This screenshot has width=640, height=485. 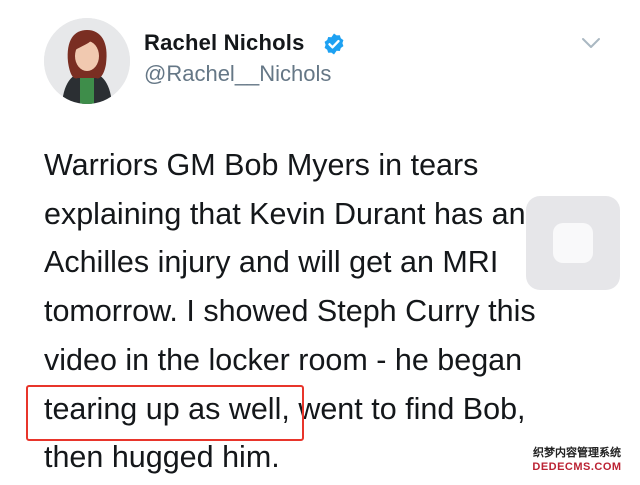 What do you see at coordinates (407, 408) in the screenshot?
I see `tweet-text-fragment: went to find Bob,` at bounding box center [407, 408].